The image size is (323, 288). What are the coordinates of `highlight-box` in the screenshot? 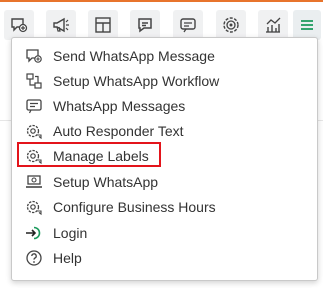 It's located at (89, 154).